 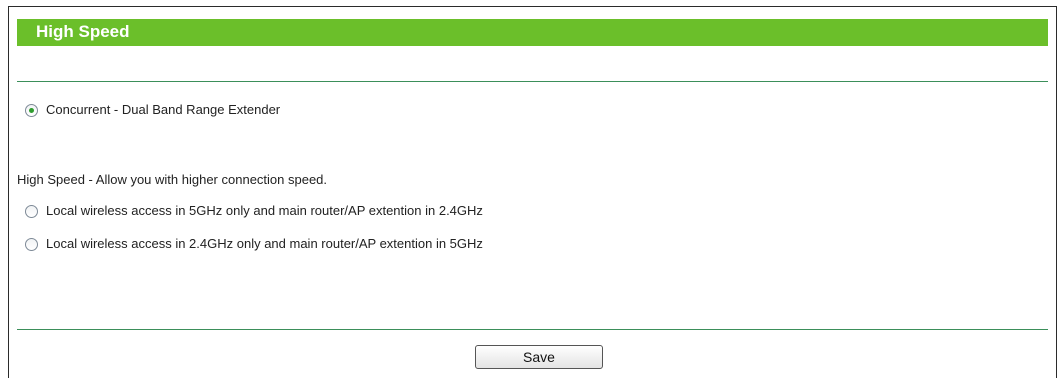 I want to click on save-button: Save, so click(x=539, y=357).